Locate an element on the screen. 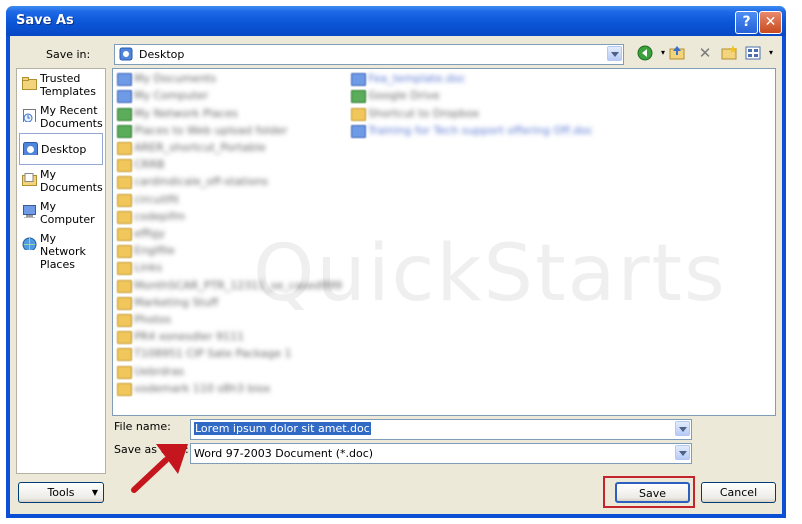  annotation-arrow-icon is located at coordinates (159, 468).